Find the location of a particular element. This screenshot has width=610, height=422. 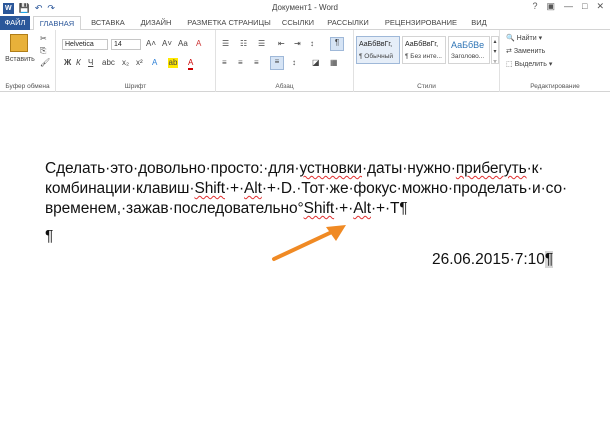

format-painter-icon: 🖌 is located at coordinates (45, 63).